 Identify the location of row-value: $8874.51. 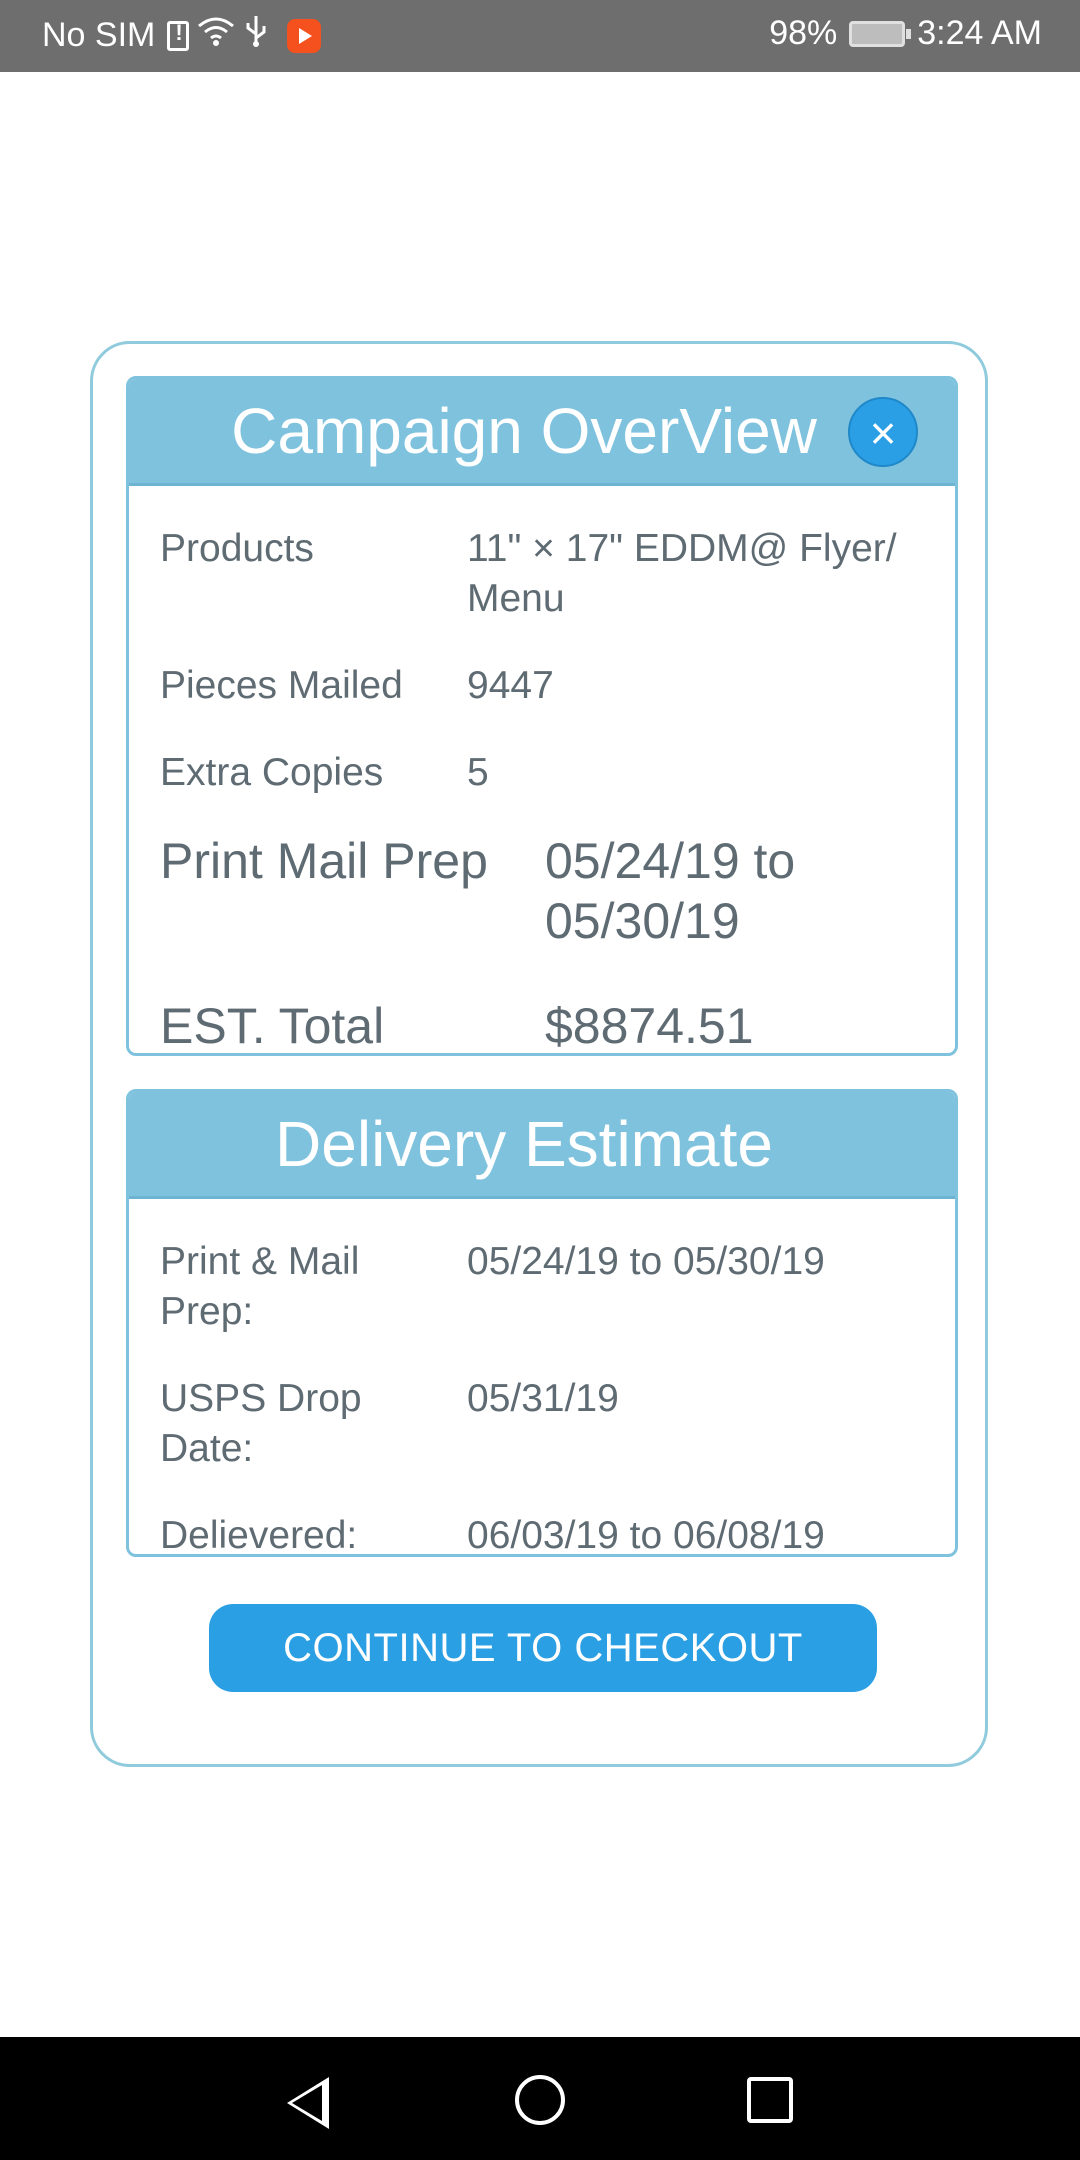
(649, 1026).